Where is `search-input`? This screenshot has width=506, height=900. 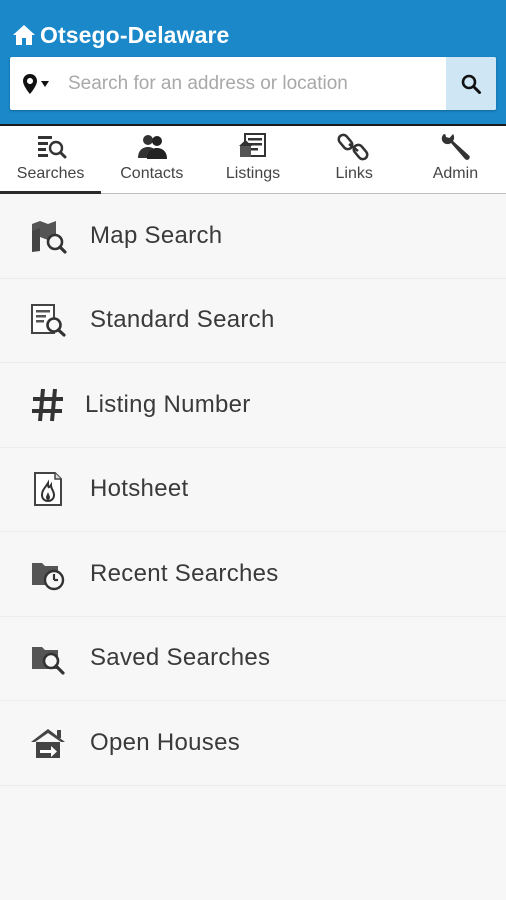 search-input is located at coordinates (254, 83).